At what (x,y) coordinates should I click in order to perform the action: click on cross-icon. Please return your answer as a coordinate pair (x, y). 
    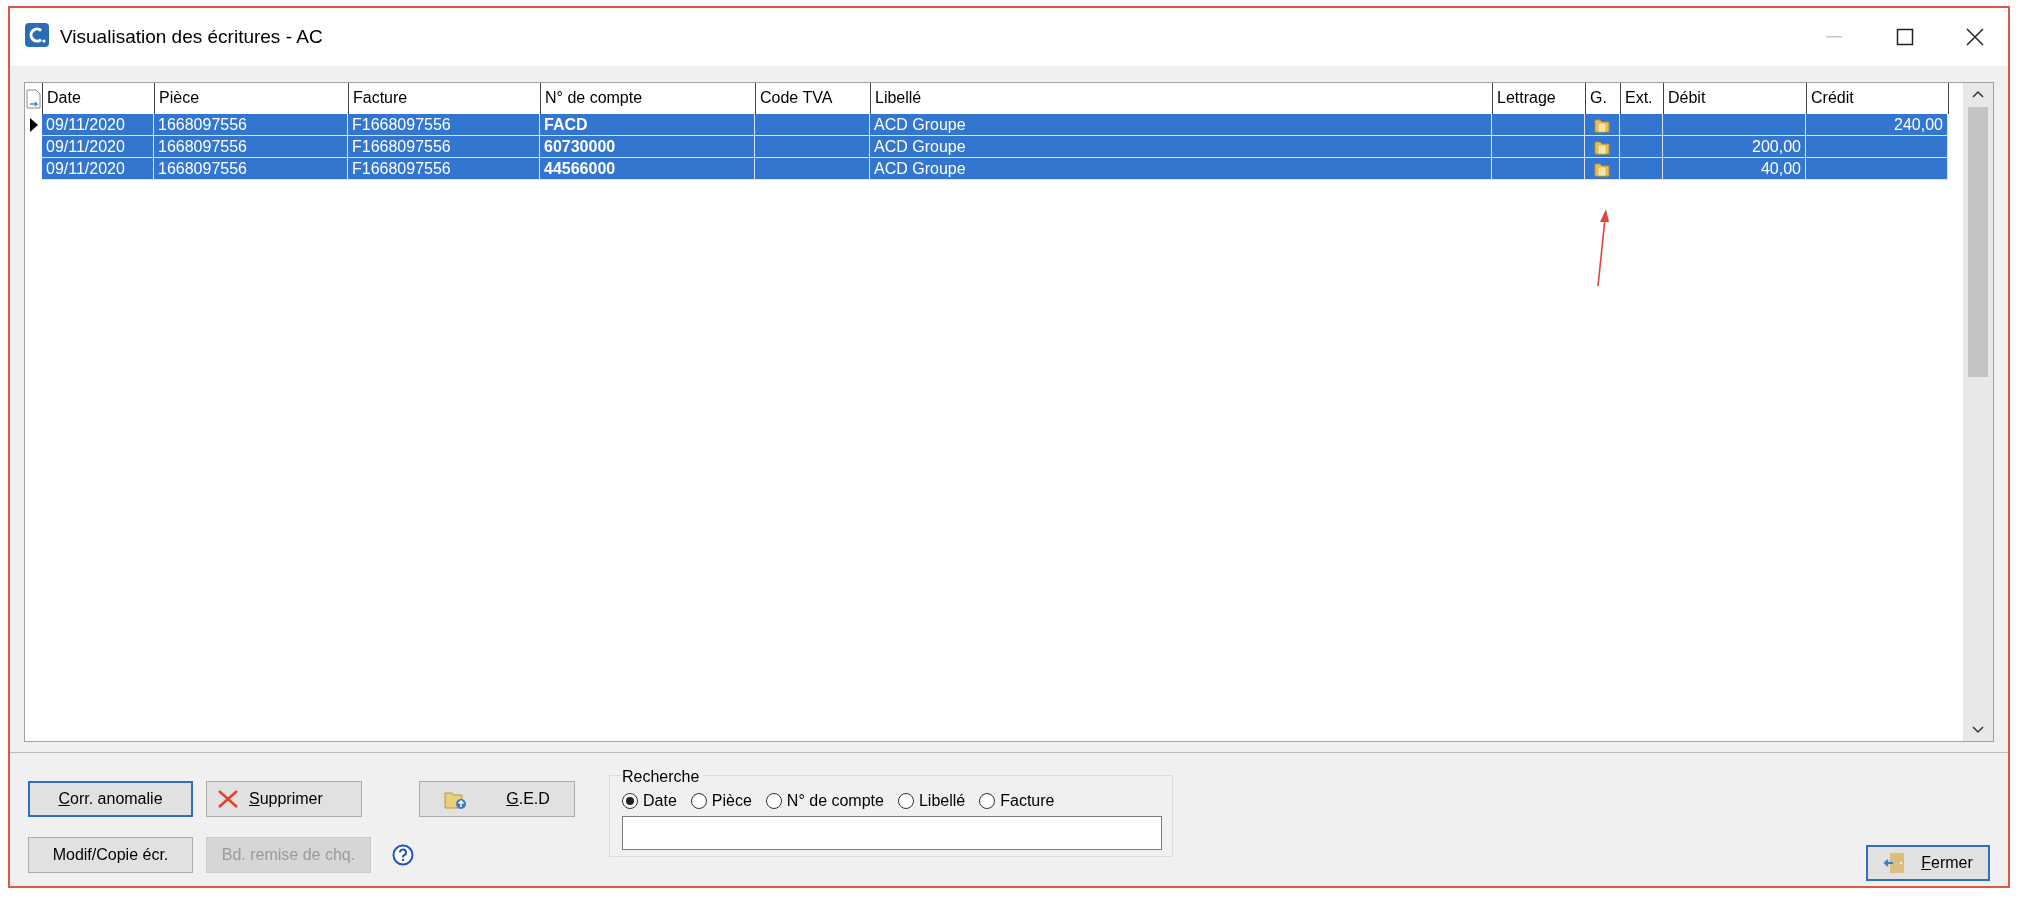
    Looking at the image, I should click on (228, 799).